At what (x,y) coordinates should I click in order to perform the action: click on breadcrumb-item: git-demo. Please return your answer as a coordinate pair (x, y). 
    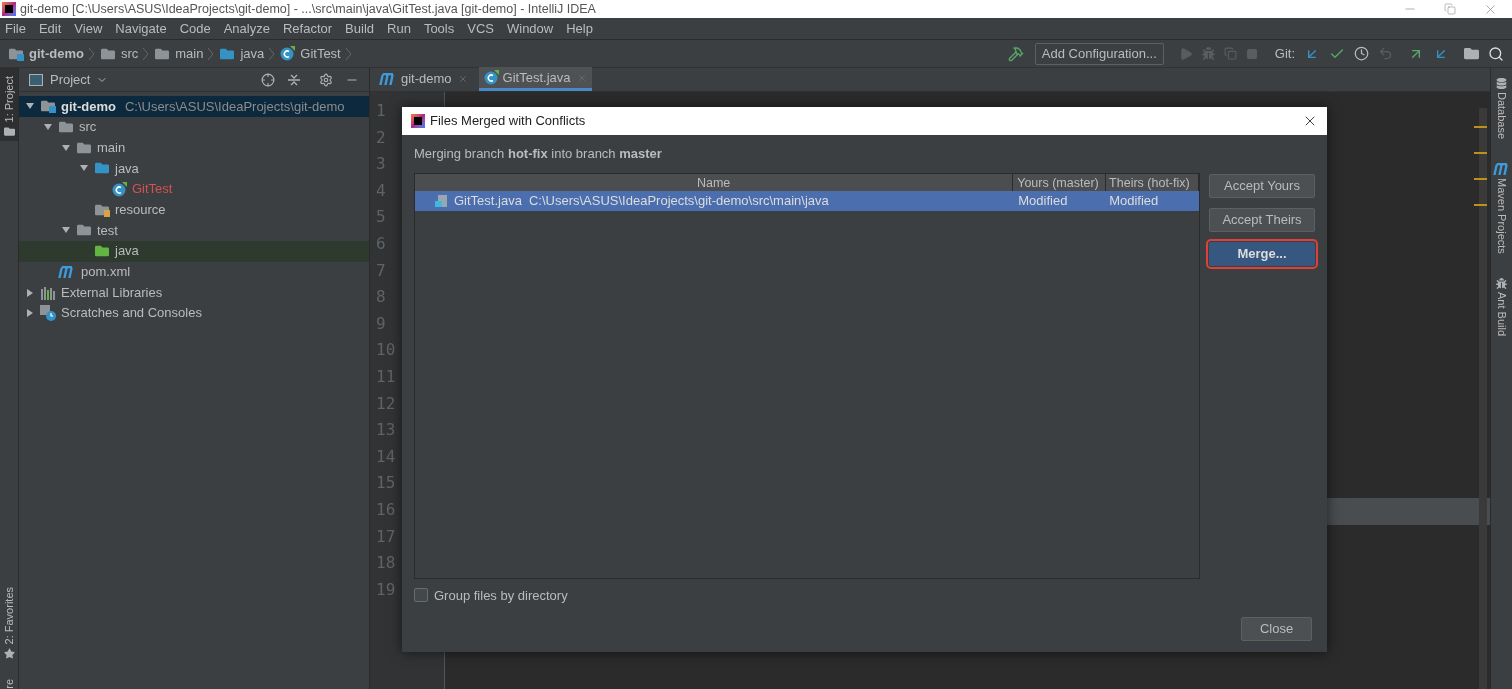
    Looking at the image, I should click on (56, 53).